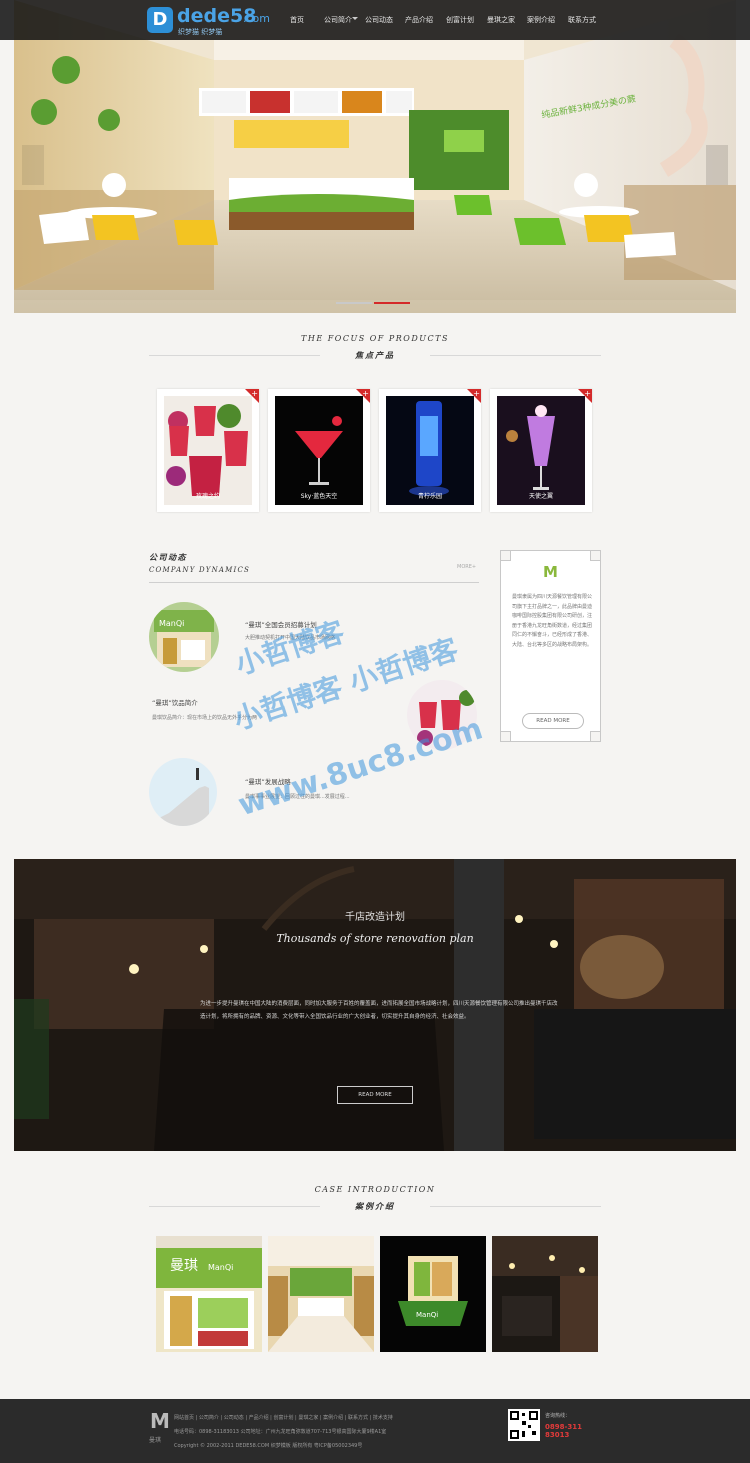 This screenshot has height=1463, width=750. What do you see at coordinates (429, 496) in the screenshot?
I see `product-caption: 青柠乐园` at bounding box center [429, 496].